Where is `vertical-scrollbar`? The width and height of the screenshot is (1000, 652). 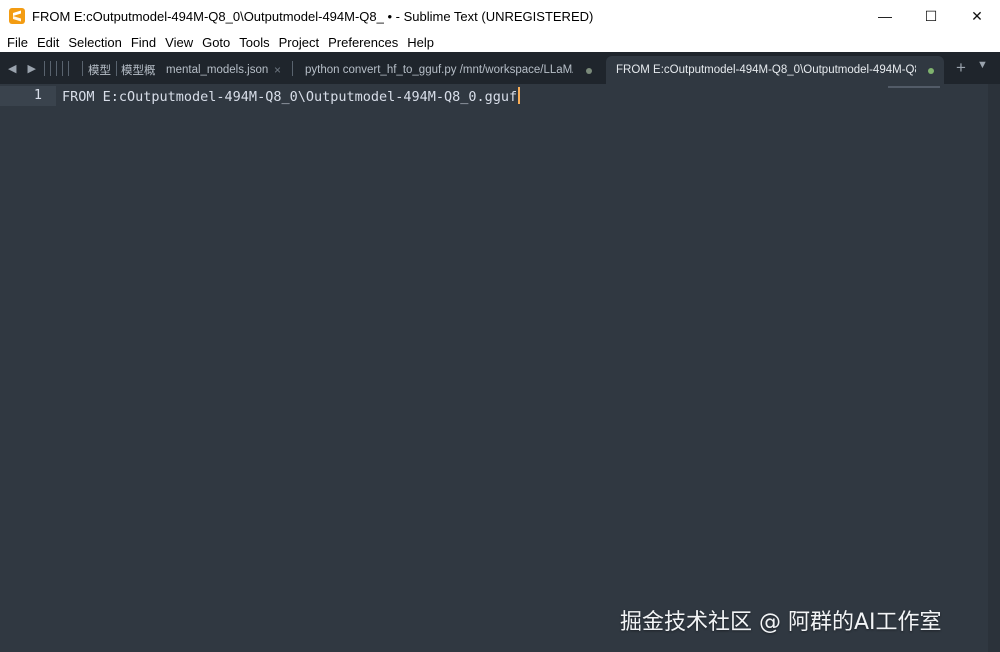 vertical-scrollbar is located at coordinates (994, 368).